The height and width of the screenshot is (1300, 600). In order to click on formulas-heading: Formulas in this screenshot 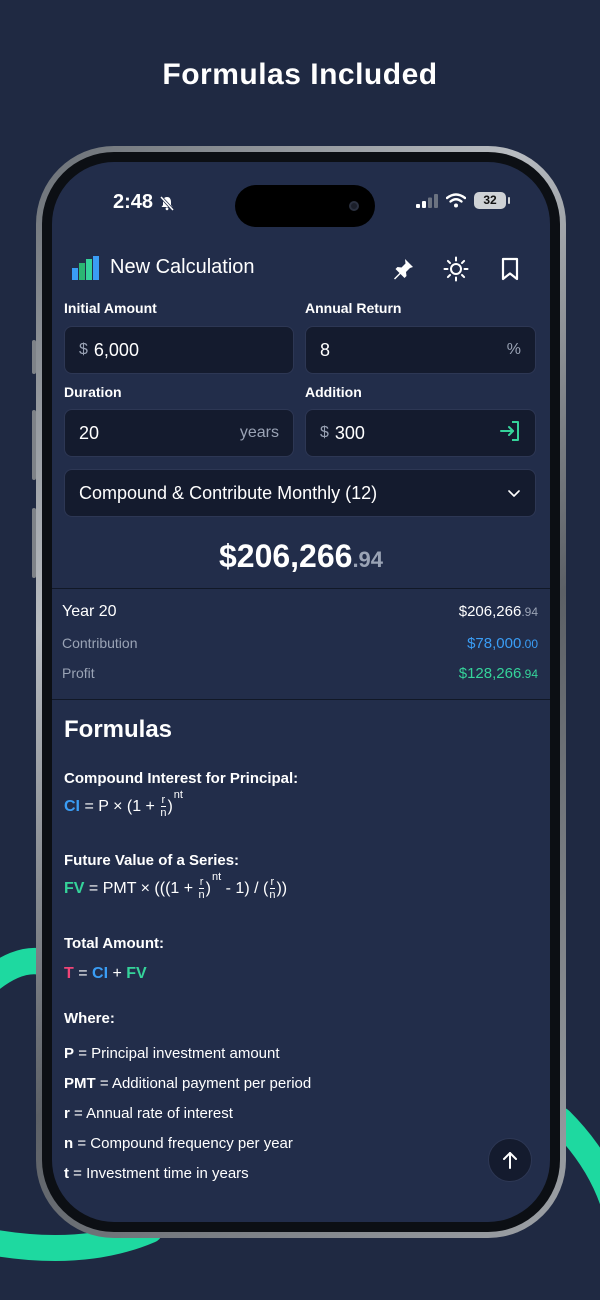, I will do `click(118, 729)`.